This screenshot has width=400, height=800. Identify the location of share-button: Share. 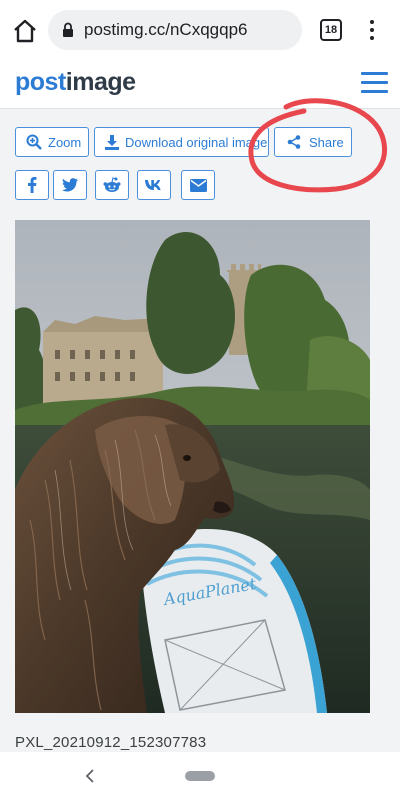
(313, 142).